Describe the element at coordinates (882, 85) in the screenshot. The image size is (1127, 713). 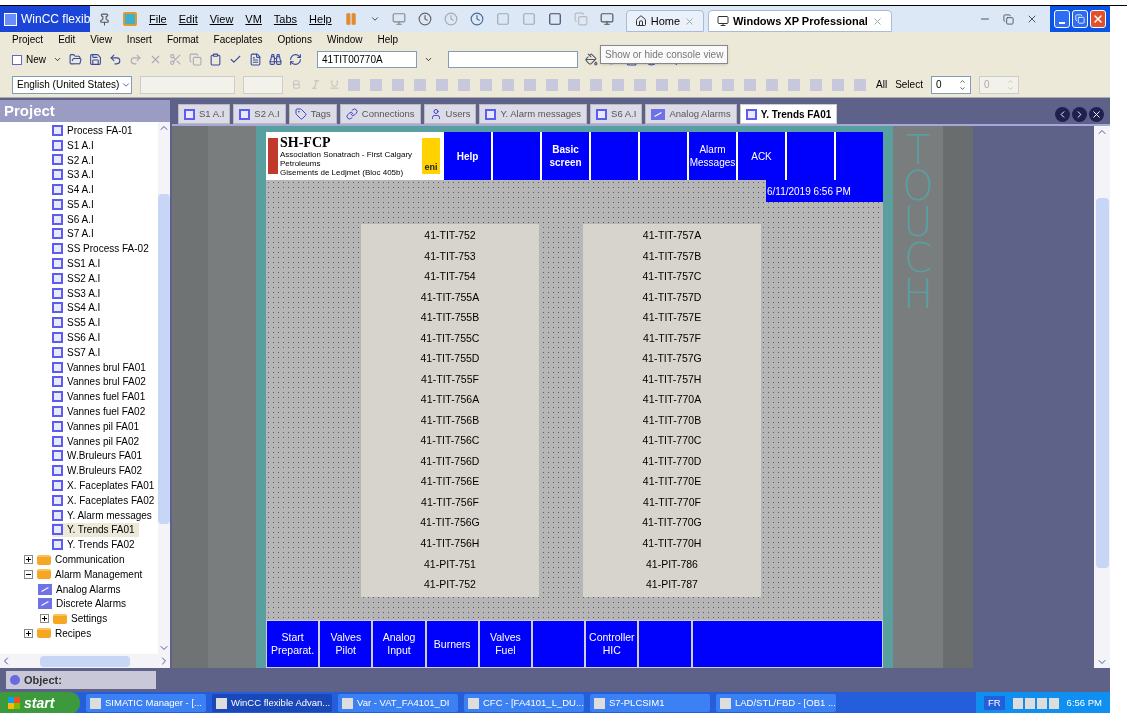
I see `all-label: All` at that location.